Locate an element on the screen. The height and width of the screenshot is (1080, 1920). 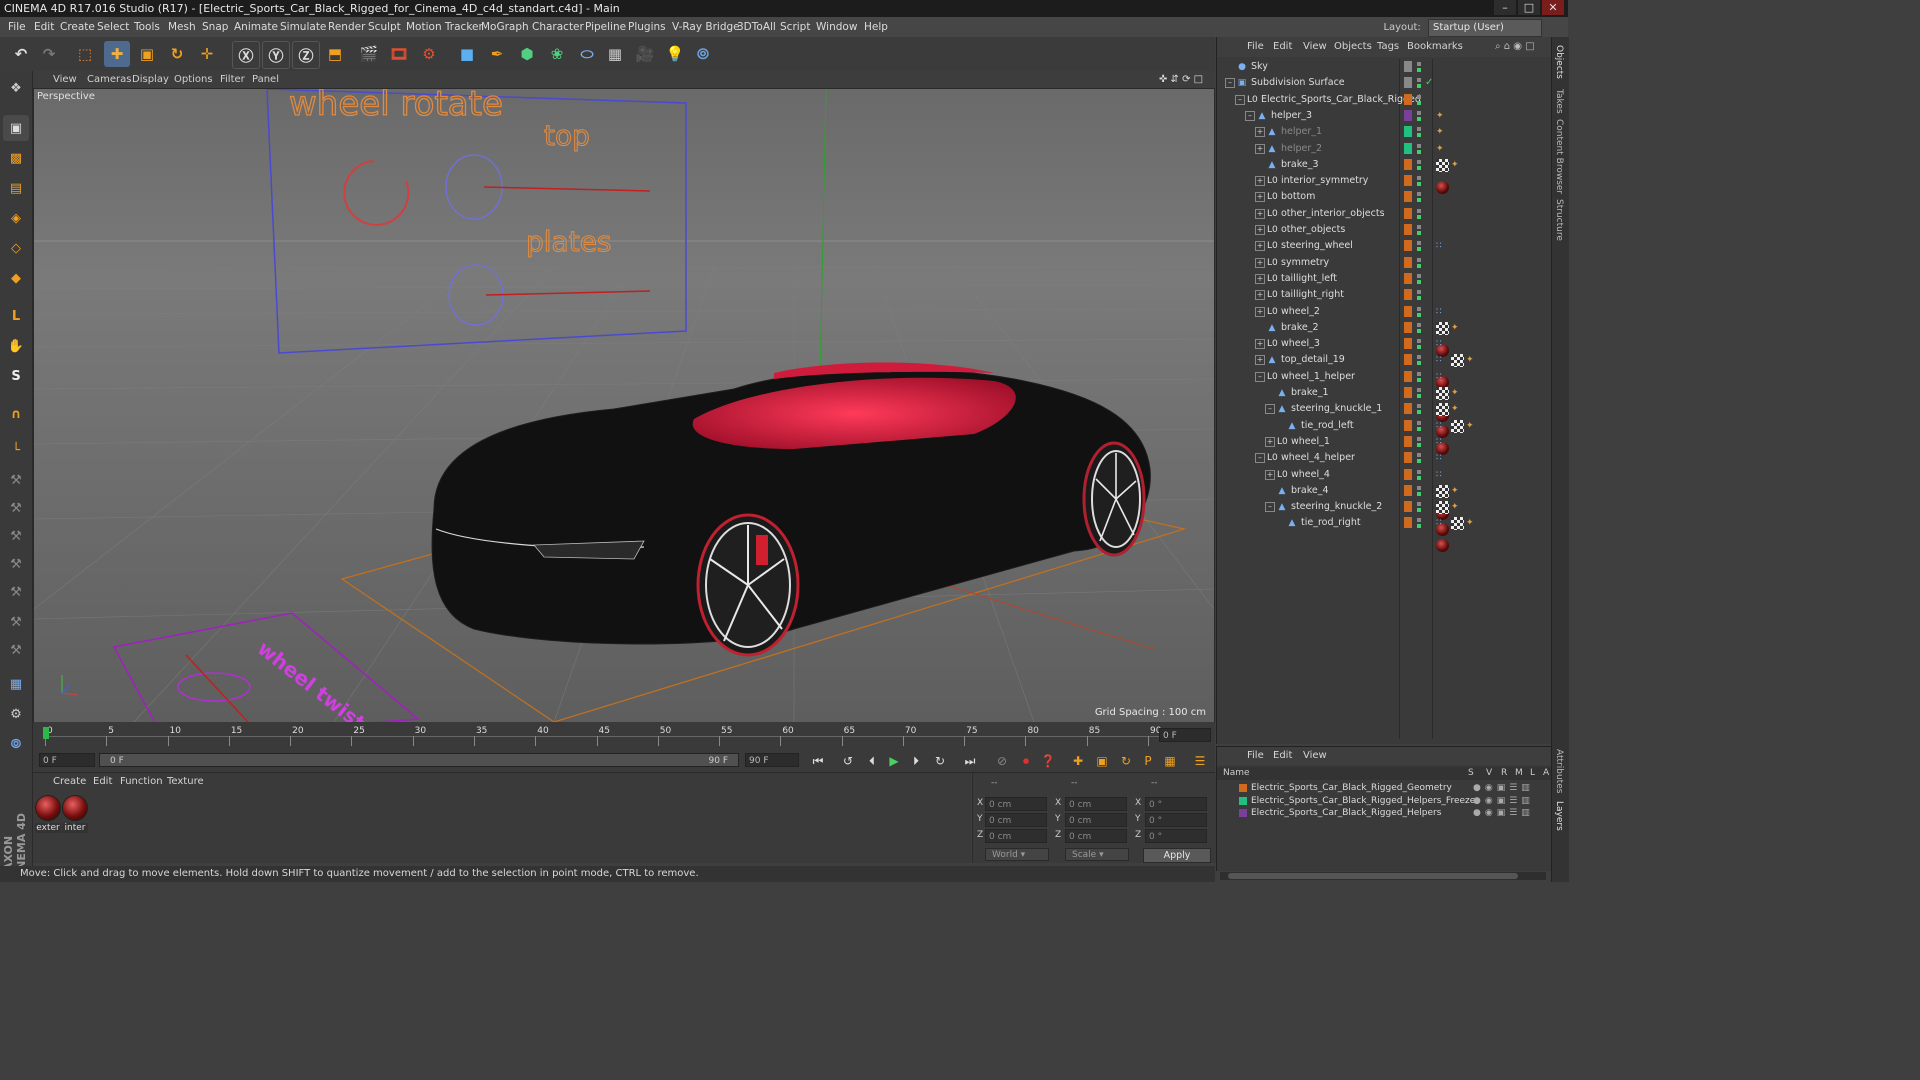
rotation-h-field: 0 ° is located at coordinates (1176, 804).